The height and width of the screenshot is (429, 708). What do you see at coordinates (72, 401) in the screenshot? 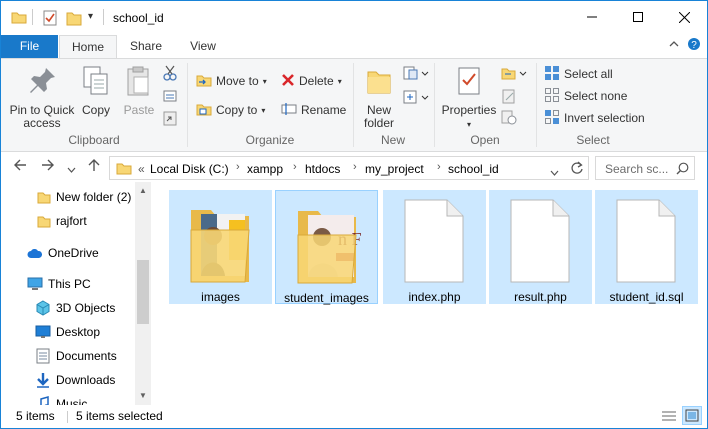
I see `nav-item-label: Music` at bounding box center [72, 401].